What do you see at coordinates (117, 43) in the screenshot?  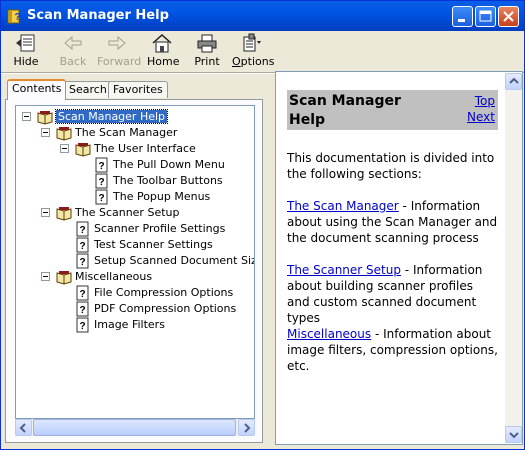 I see `forward-arrow-icon` at bounding box center [117, 43].